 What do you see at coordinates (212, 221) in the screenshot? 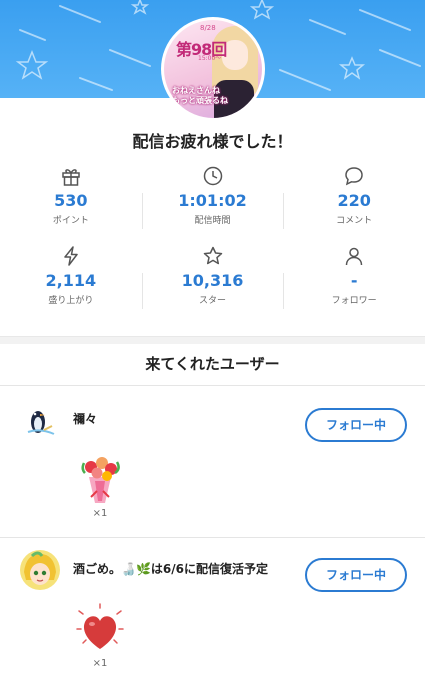
I see `stat-label: 配信時間` at bounding box center [212, 221].